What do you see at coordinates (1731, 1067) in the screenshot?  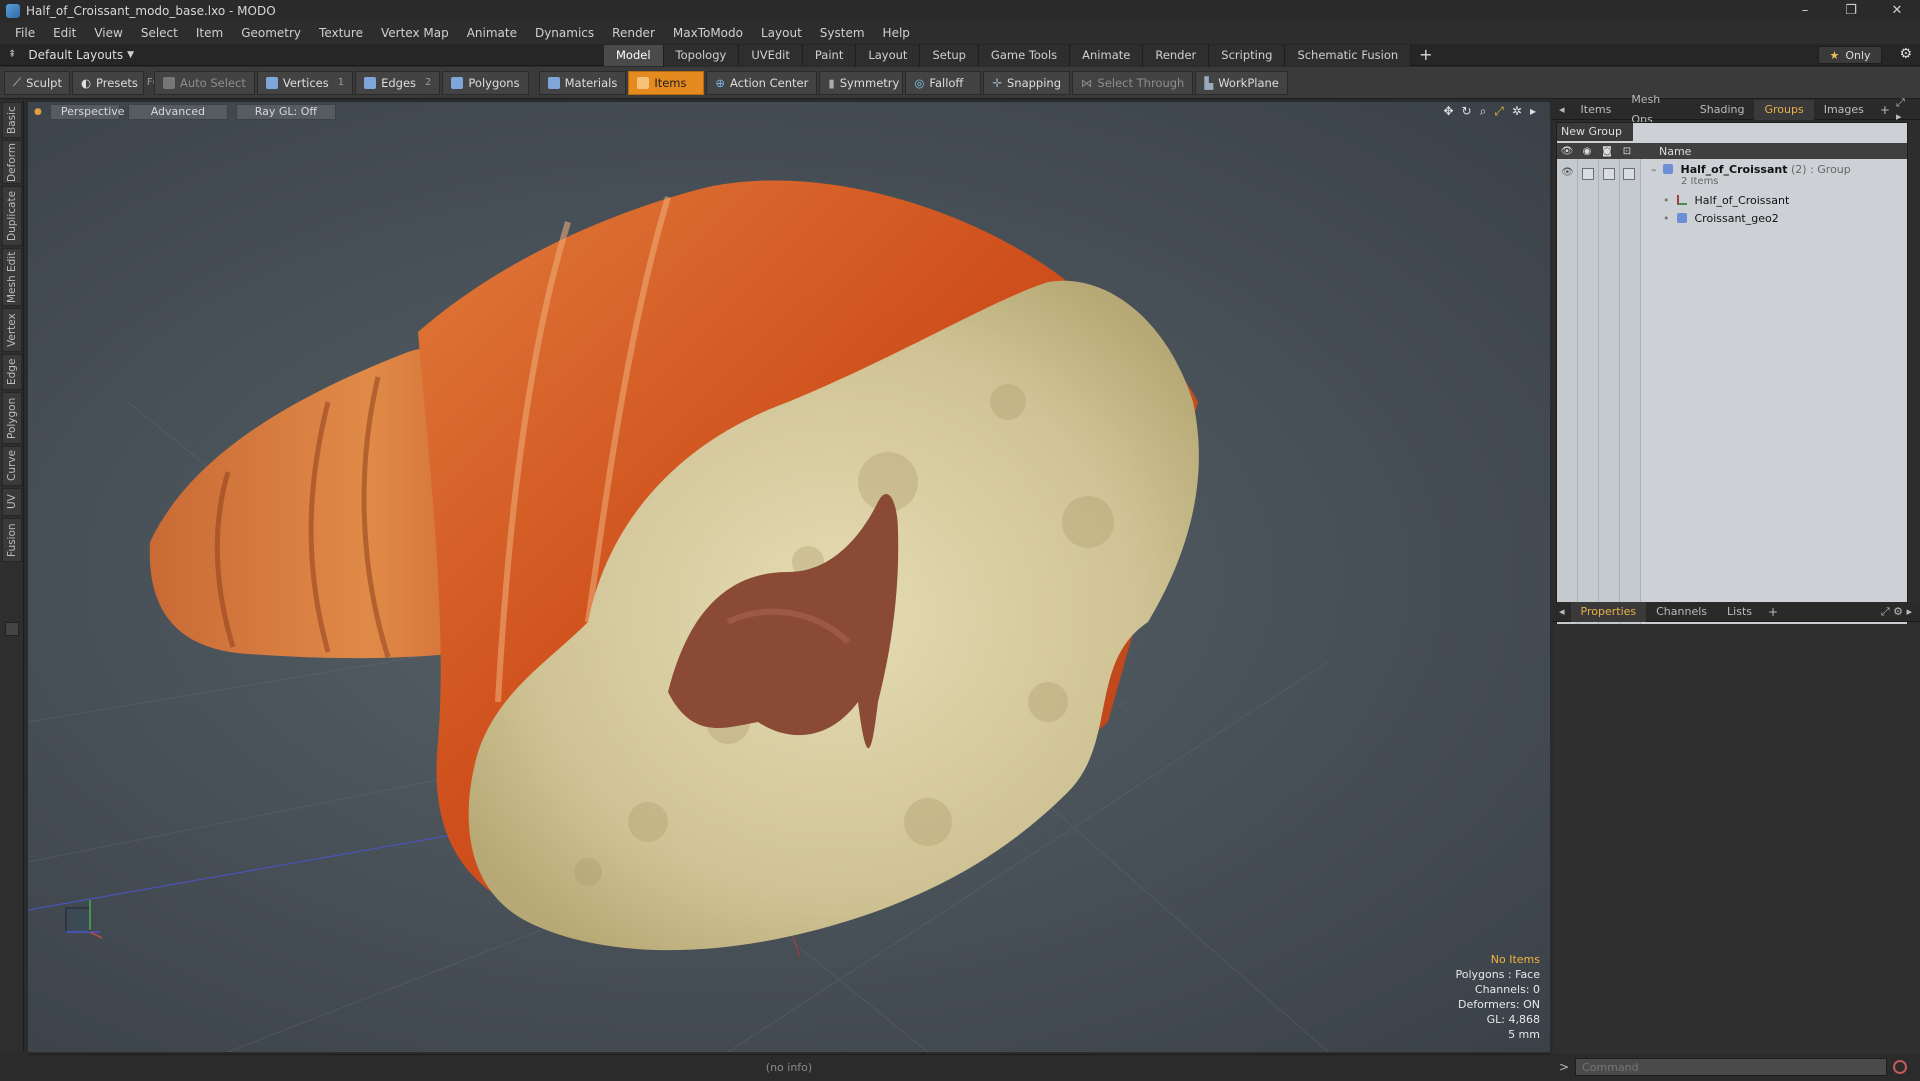 I see `command-input` at bounding box center [1731, 1067].